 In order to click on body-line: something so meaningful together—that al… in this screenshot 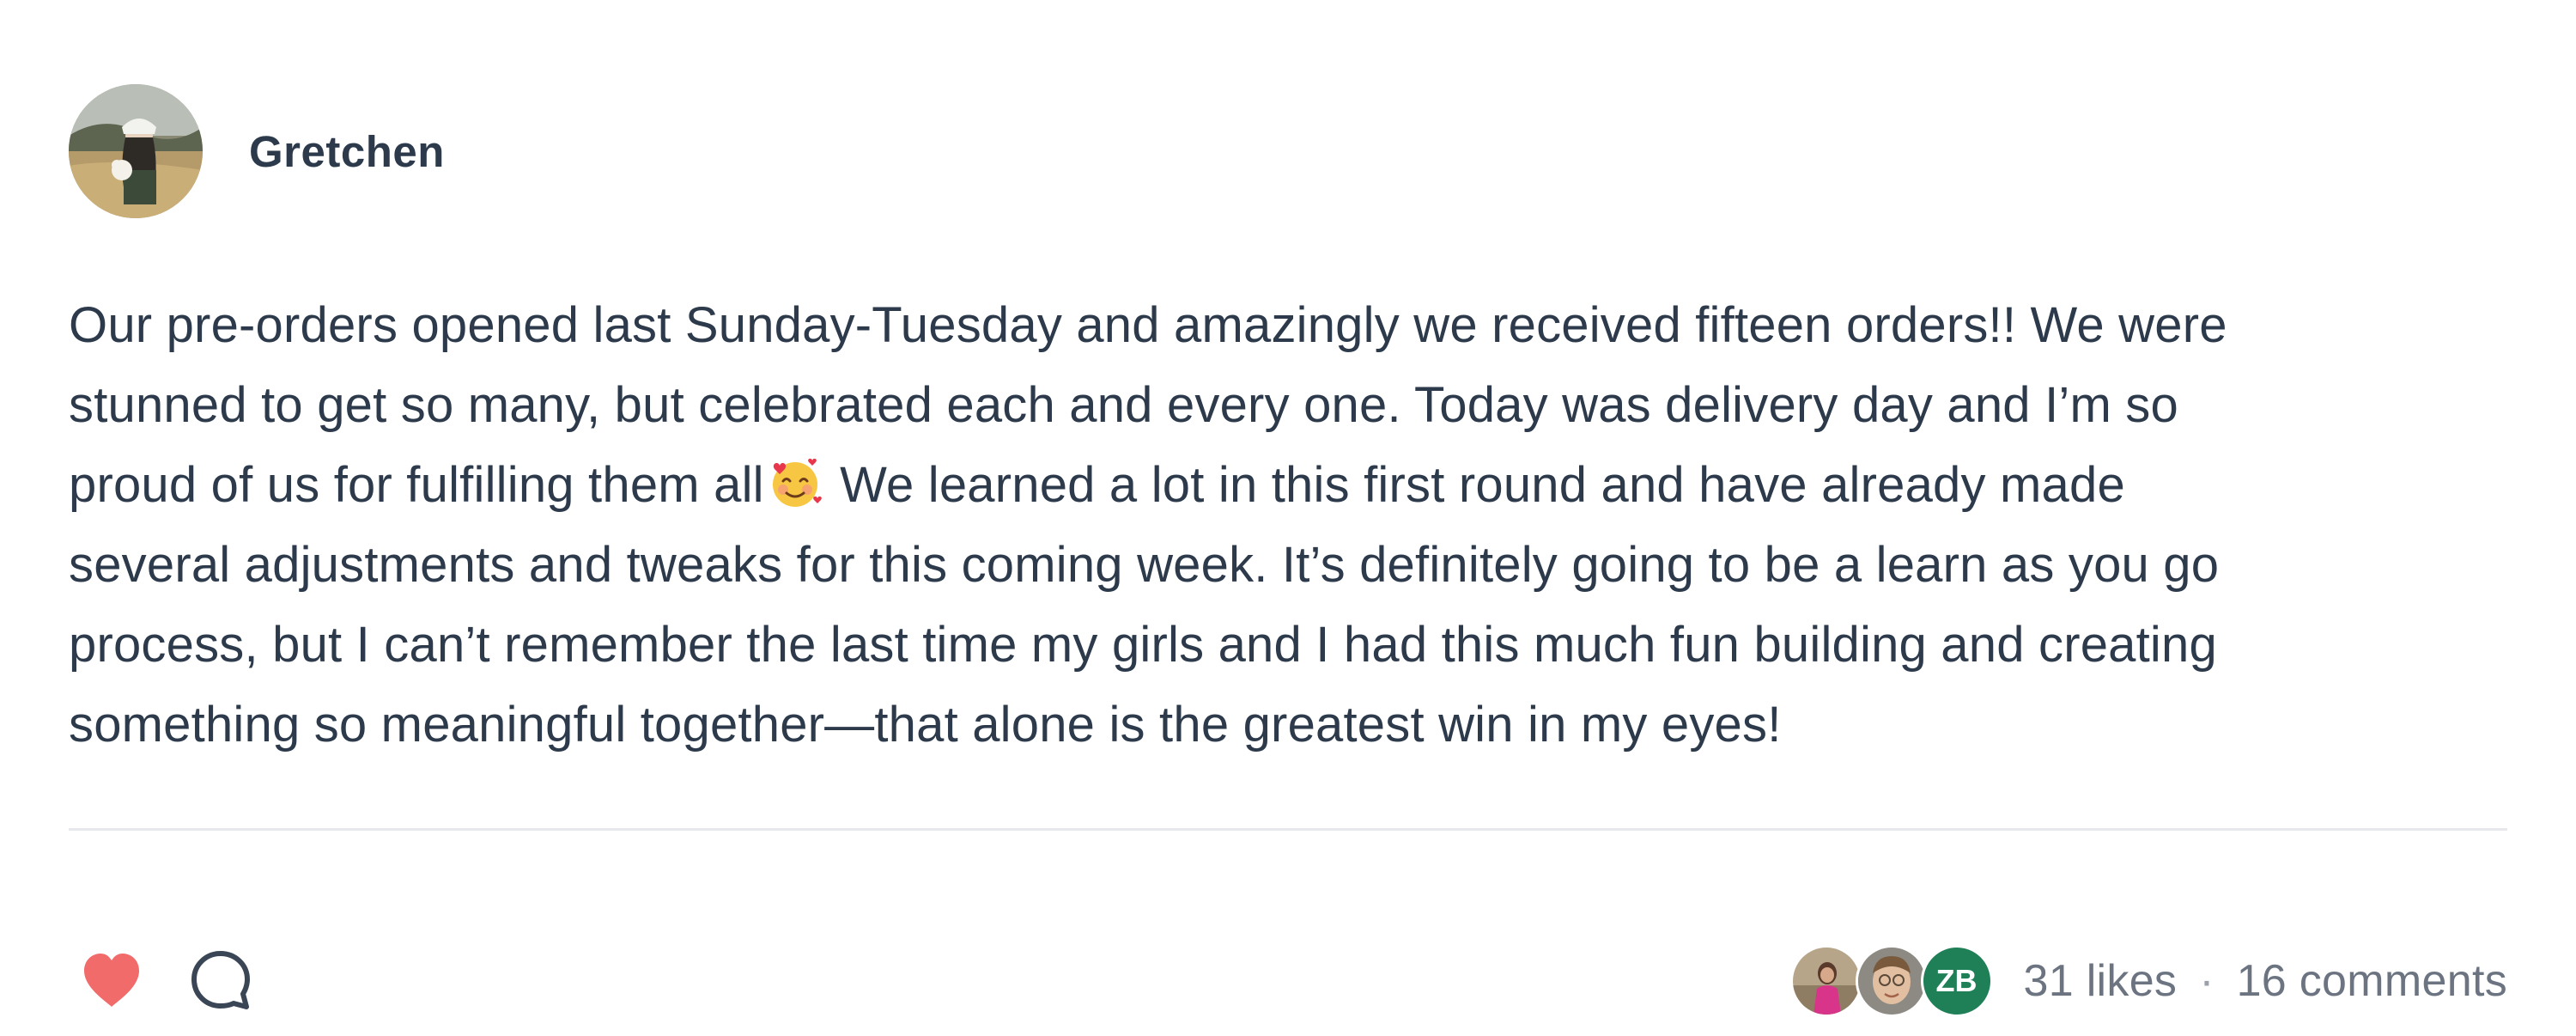, I will do `click(925, 725)`.